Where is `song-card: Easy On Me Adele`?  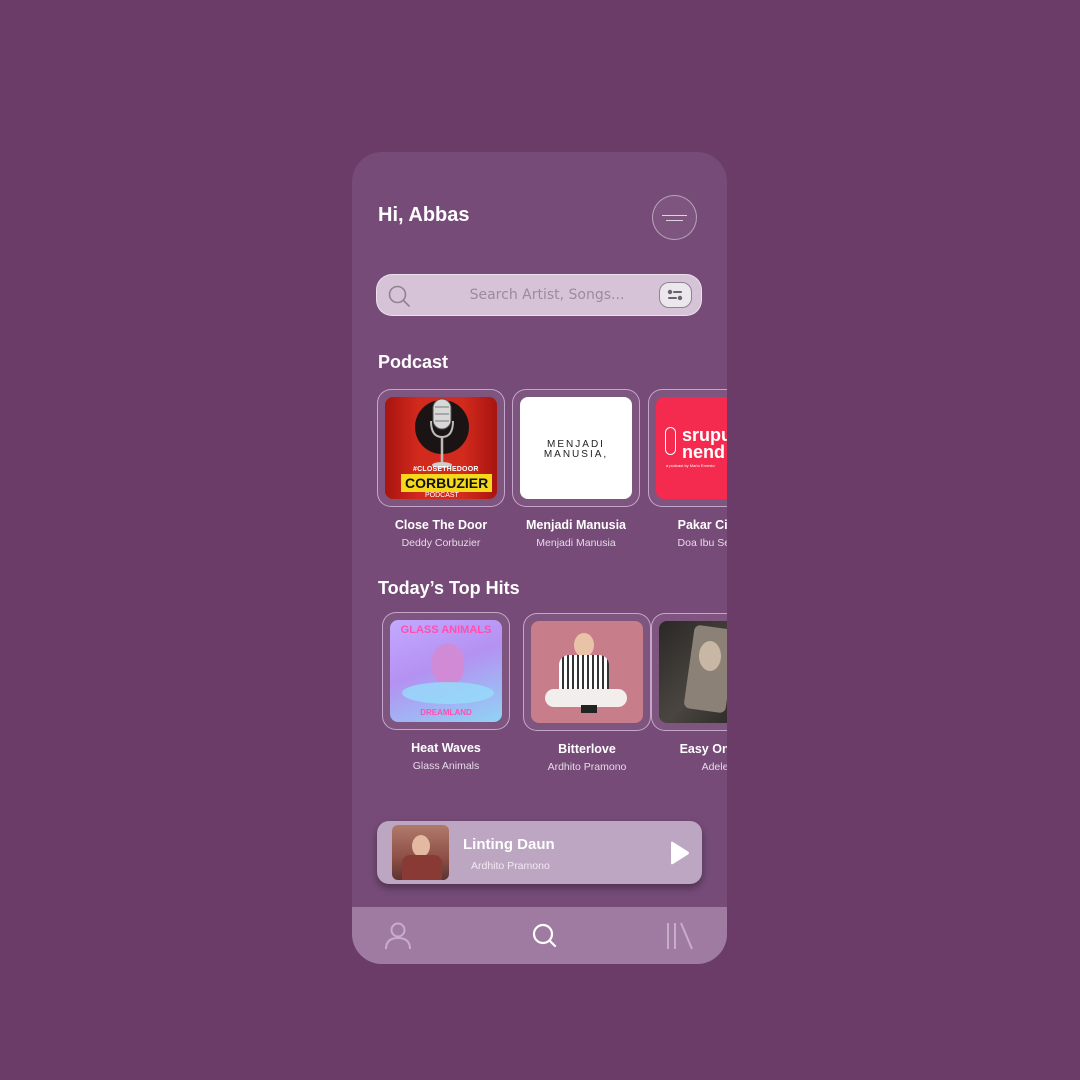
song-card: Easy On Me Adele is located at coordinates (688, 693).